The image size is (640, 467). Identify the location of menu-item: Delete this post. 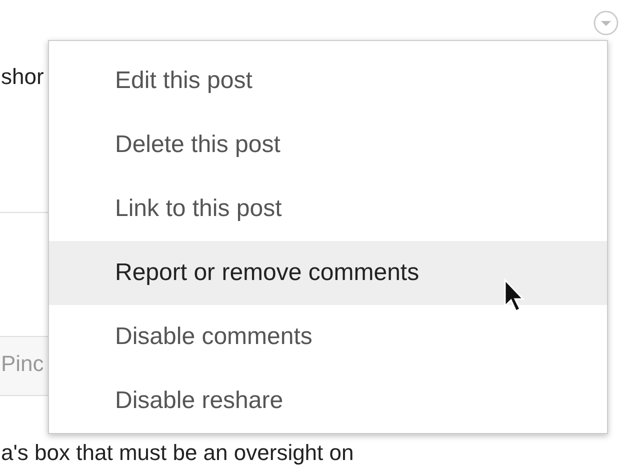
(328, 145).